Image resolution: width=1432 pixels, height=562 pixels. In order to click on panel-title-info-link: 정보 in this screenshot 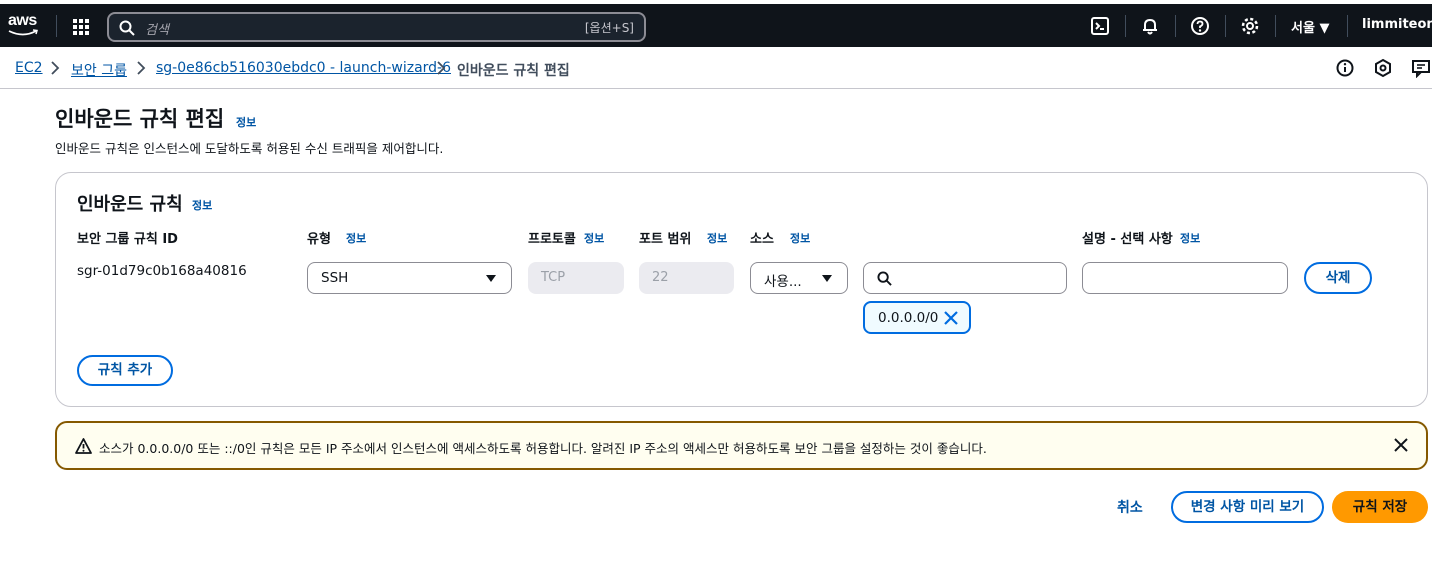, I will do `click(202, 205)`.